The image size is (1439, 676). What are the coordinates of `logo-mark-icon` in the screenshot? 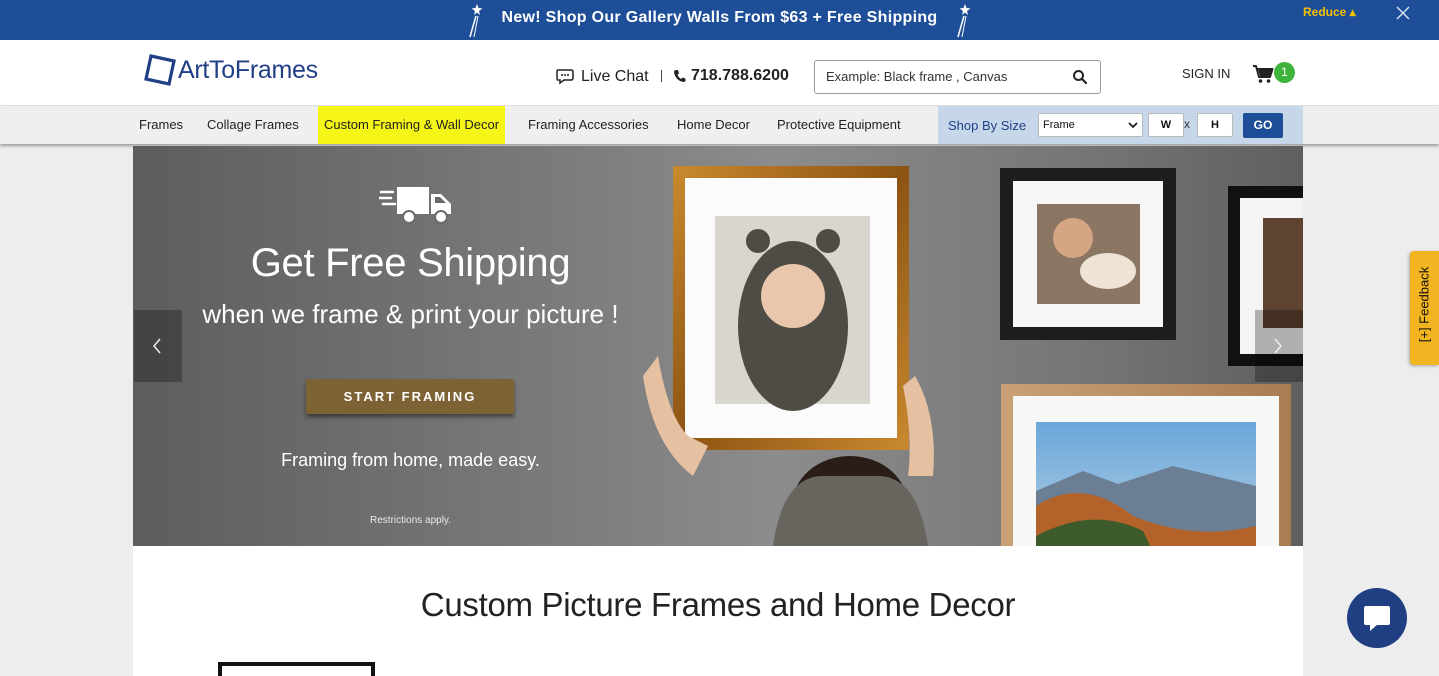 It's located at (160, 70).